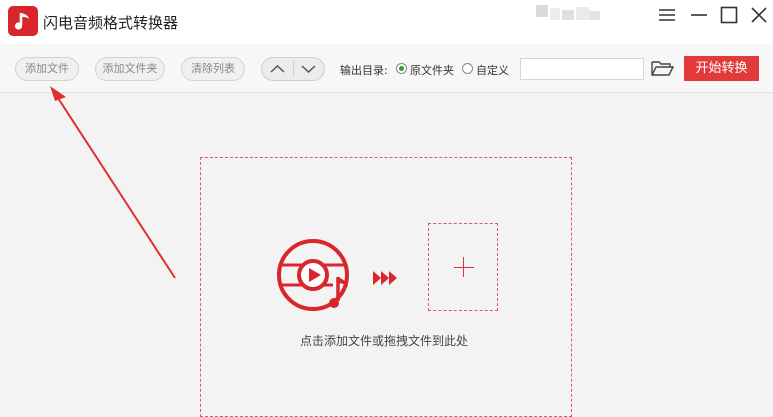  Describe the element at coordinates (759, 15) in the screenshot. I see `close-icon` at that location.